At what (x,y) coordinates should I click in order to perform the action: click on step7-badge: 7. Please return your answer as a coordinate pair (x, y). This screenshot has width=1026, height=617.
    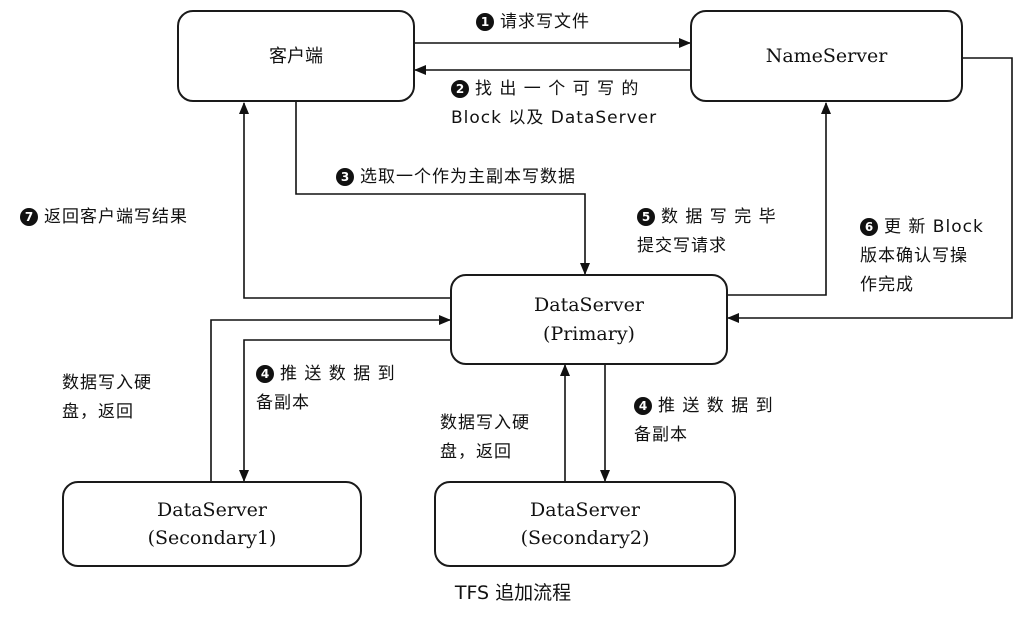
    Looking at the image, I should click on (29, 217).